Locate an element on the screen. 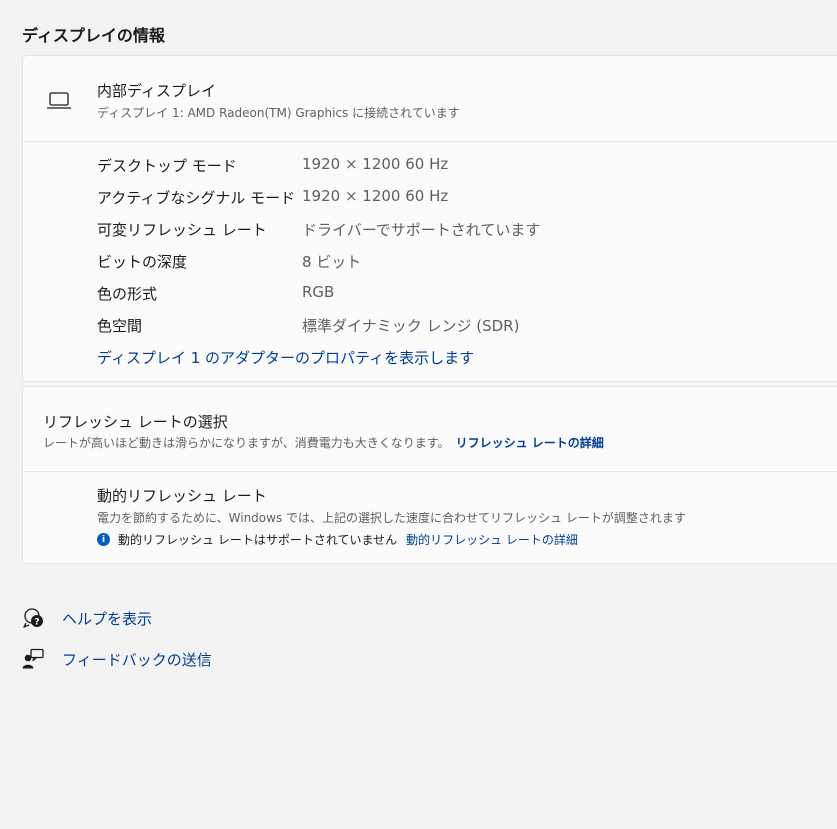 Image resolution: width=837 pixels, height=829 pixels. property-label: 色の形式 is located at coordinates (127, 294).